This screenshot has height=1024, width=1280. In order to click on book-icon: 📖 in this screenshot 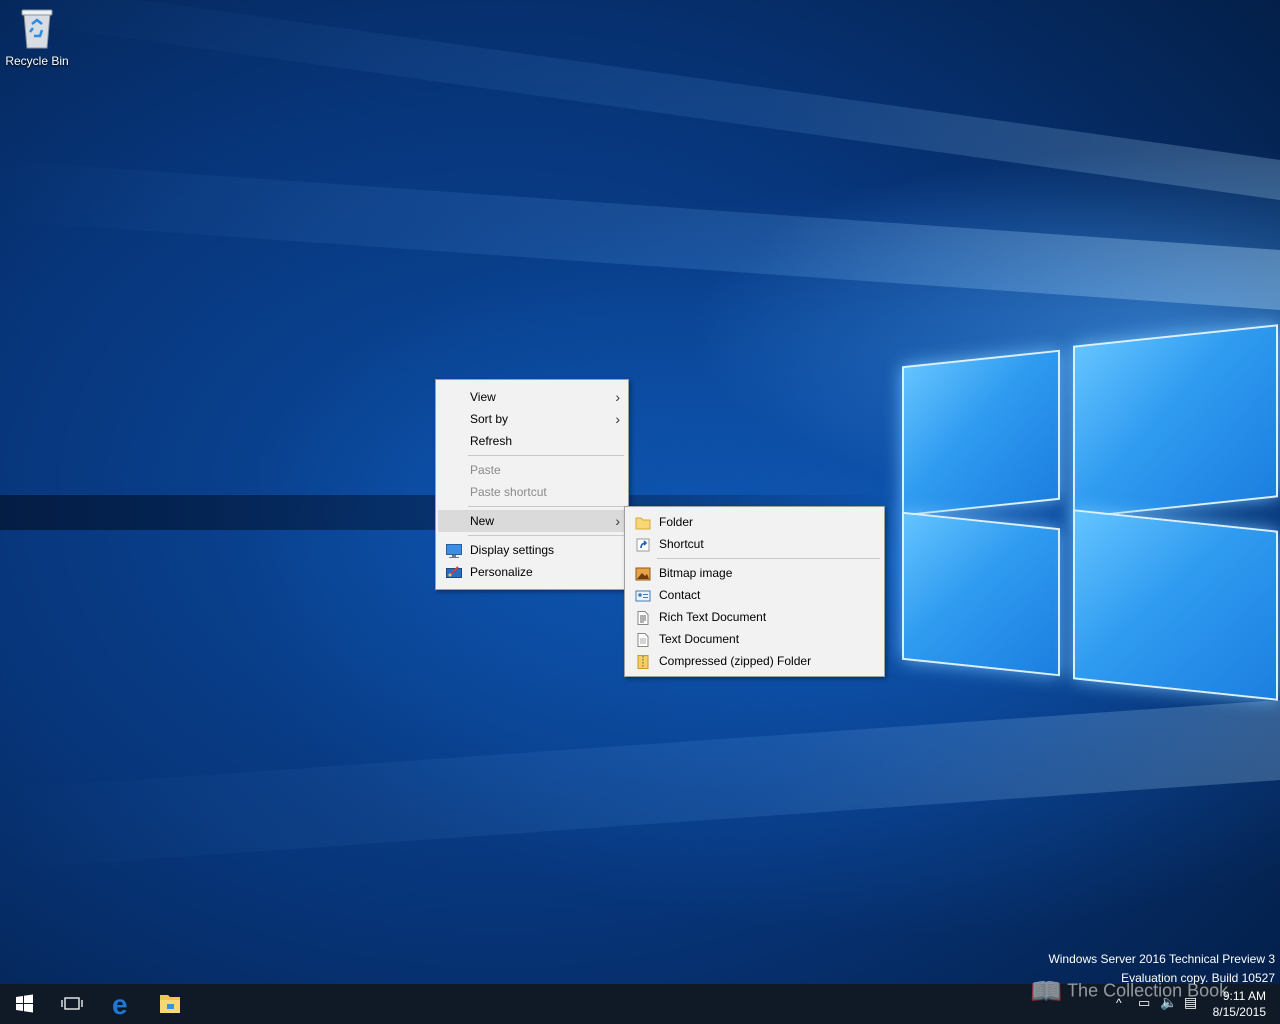, I will do `click(1046, 991)`.